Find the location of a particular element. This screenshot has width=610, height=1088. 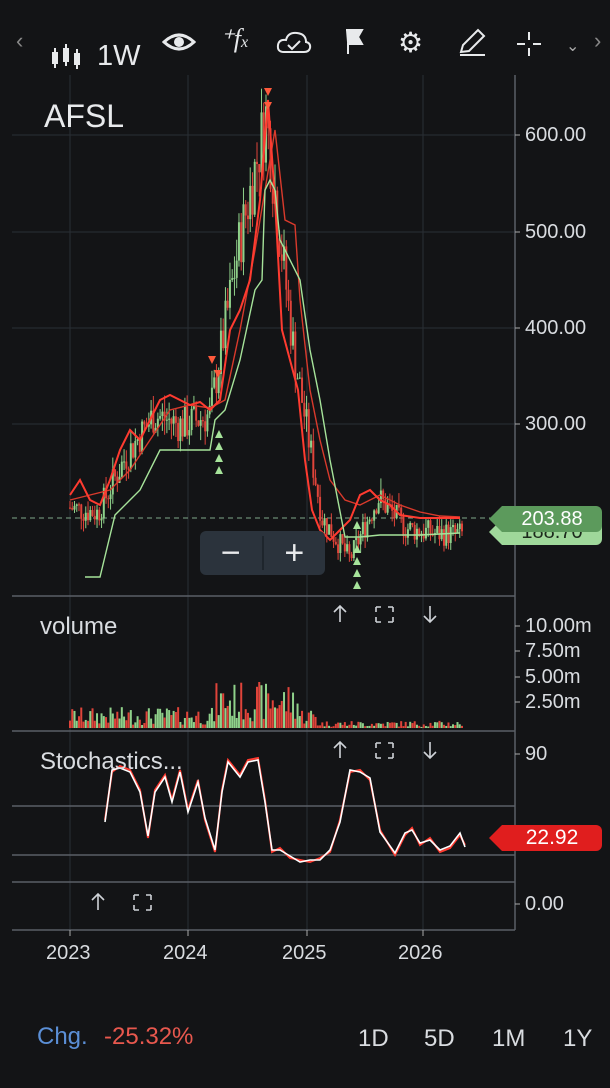

eye-icon is located at coordinates (179, 42).